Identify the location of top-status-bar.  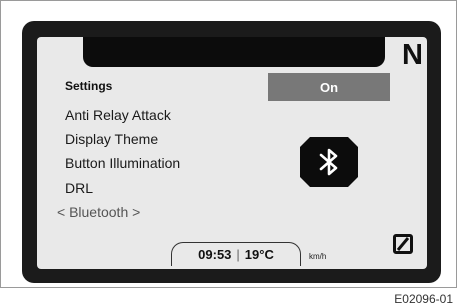
(234, 52).